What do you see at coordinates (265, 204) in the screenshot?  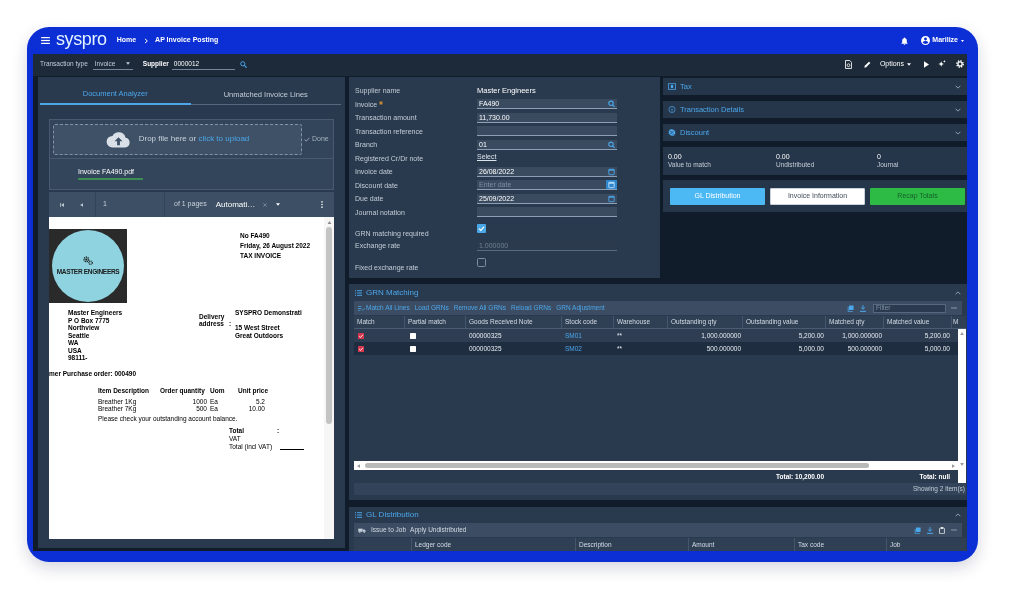 I see `clear-icon` at bounding box center [265, 204].